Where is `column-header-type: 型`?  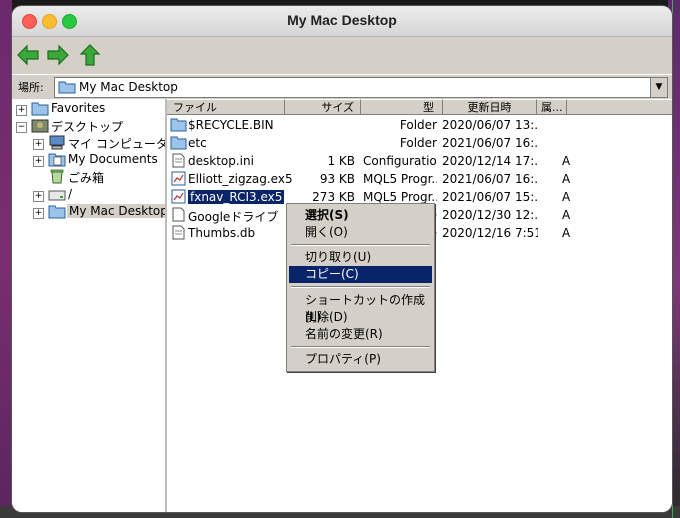
column-header-type: 型 is located at coordinates (402, 107).